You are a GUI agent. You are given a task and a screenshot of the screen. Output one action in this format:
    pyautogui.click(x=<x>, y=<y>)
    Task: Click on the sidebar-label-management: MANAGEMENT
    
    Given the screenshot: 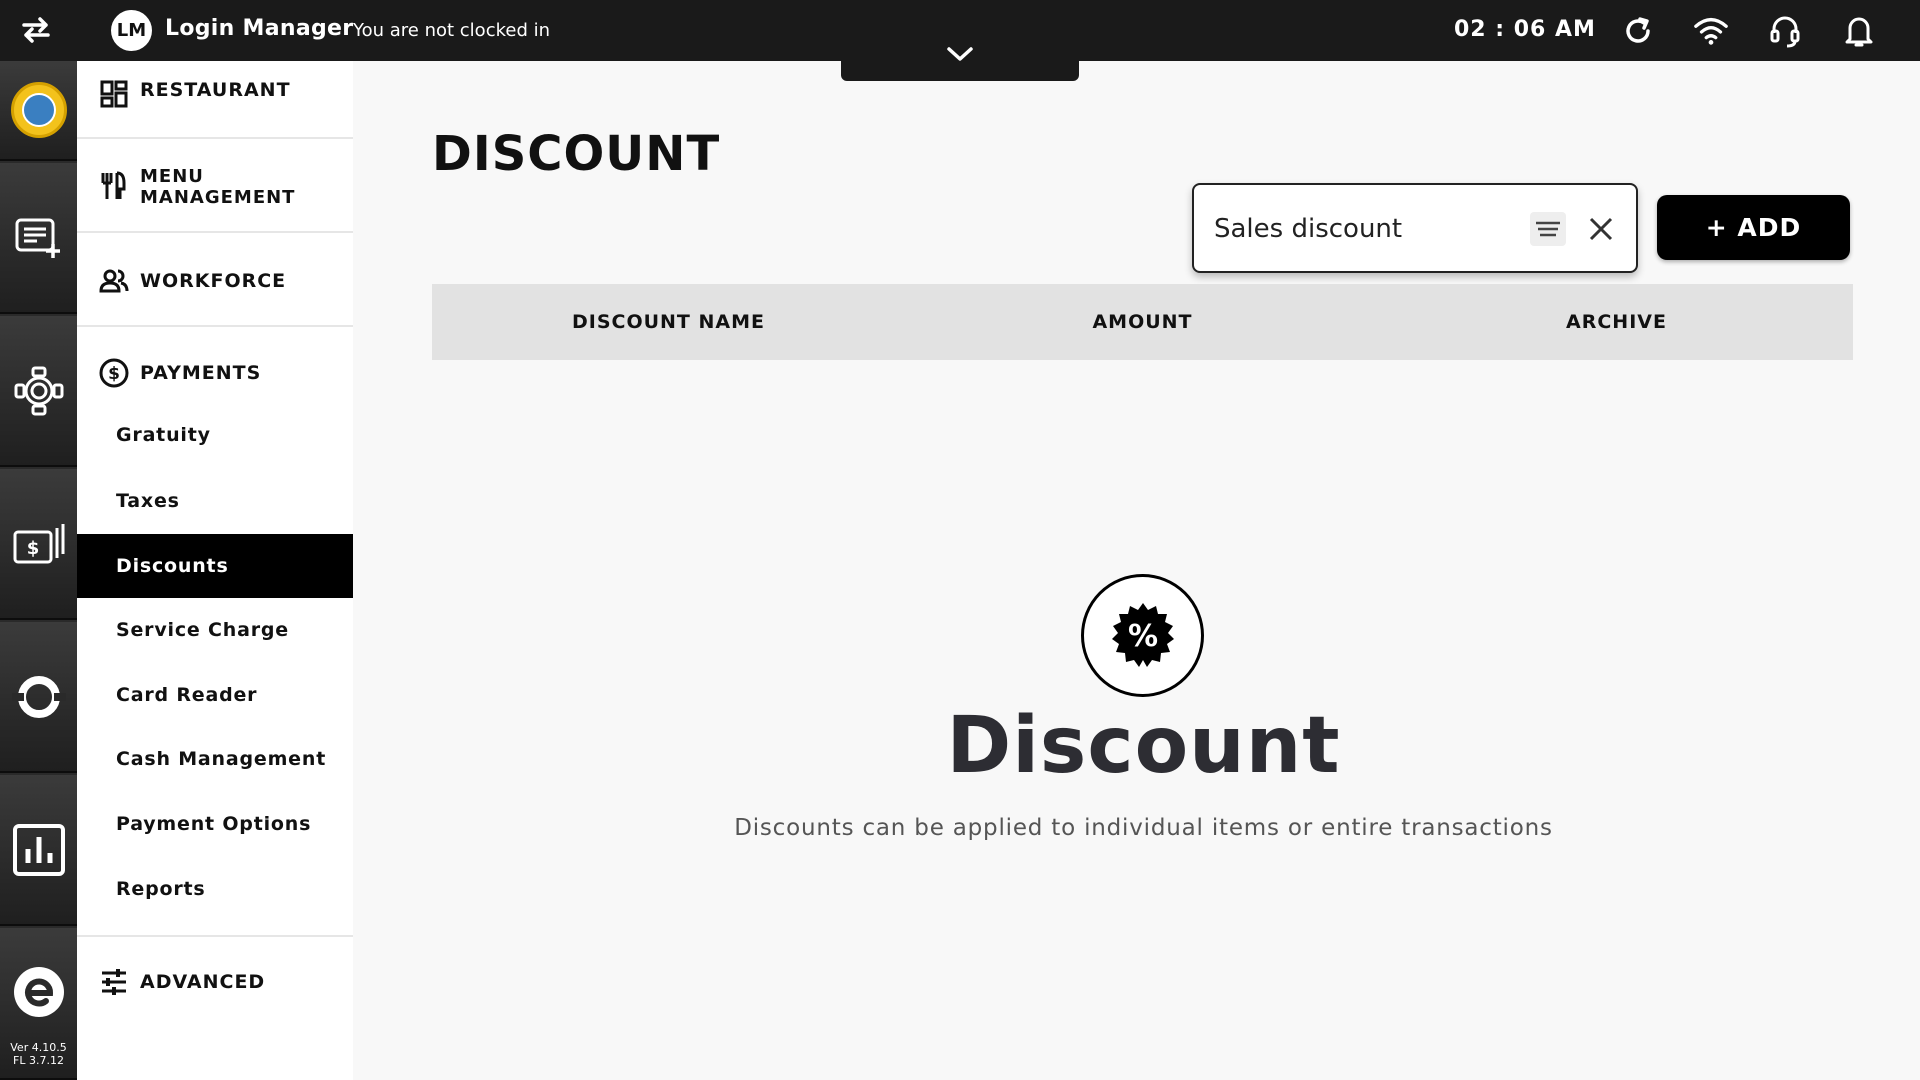 What is the action you would take?
    pyautogui.click(x=218, y=197)
    